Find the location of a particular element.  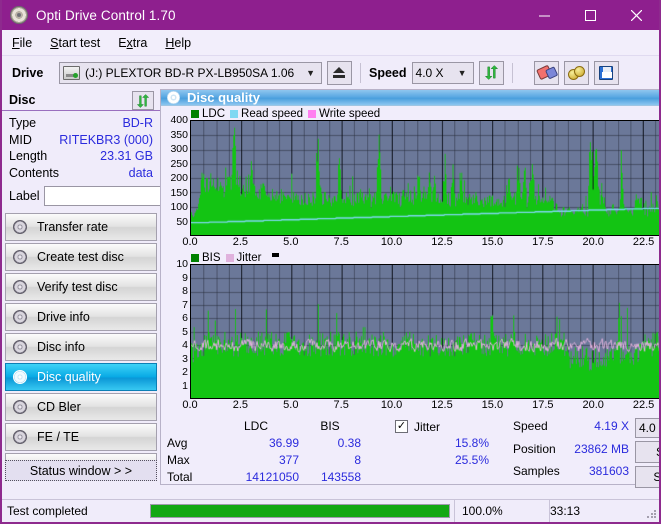

status-window-button: Status window > > is located at coordinates (81, 470).